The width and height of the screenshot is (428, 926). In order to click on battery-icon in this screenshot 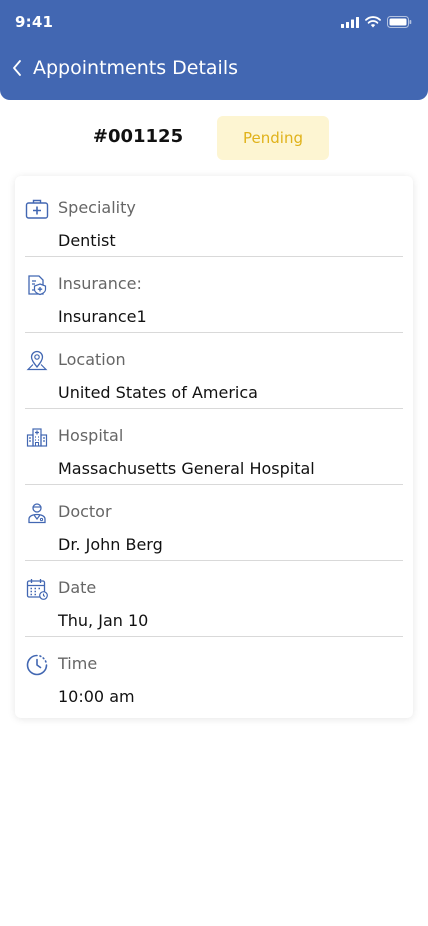, I will do `click(399, 22)`.